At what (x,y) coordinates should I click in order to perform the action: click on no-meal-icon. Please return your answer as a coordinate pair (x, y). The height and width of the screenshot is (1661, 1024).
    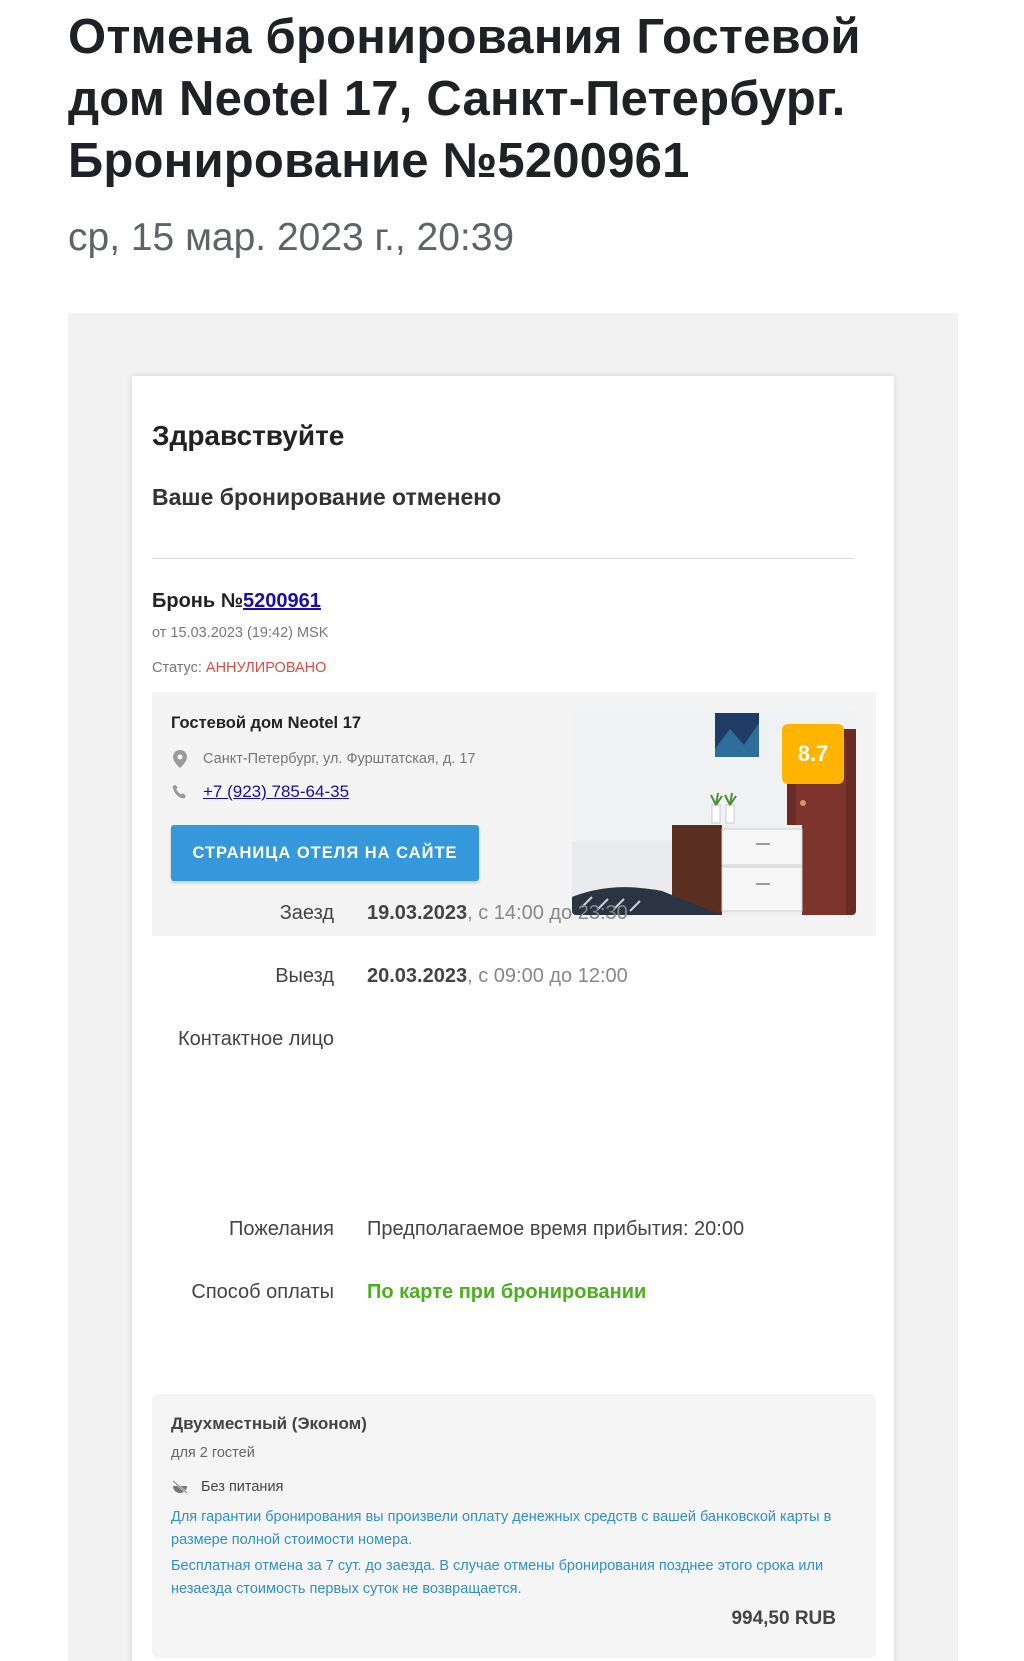
    Looking at the image, I should click on (180, 1487).